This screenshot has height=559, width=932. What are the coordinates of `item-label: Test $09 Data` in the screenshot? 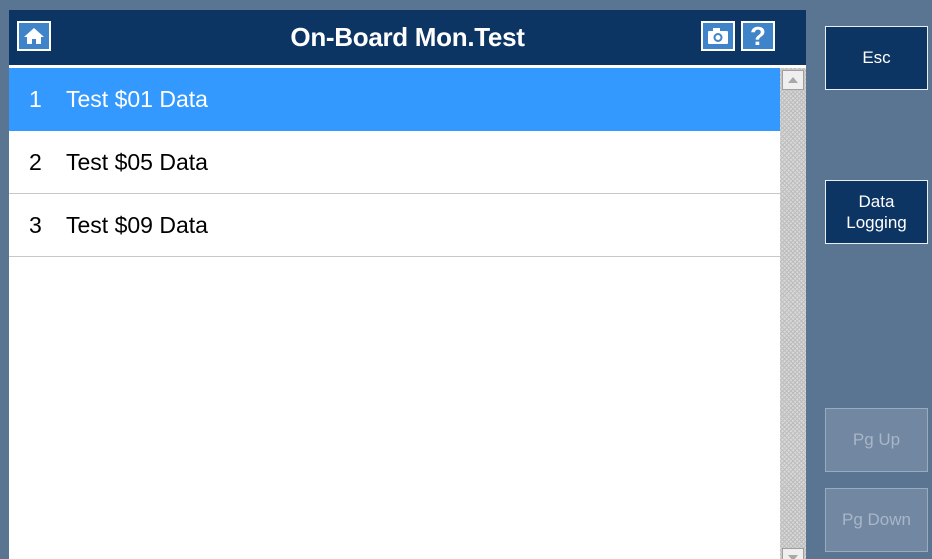 It's located at (137, 225).